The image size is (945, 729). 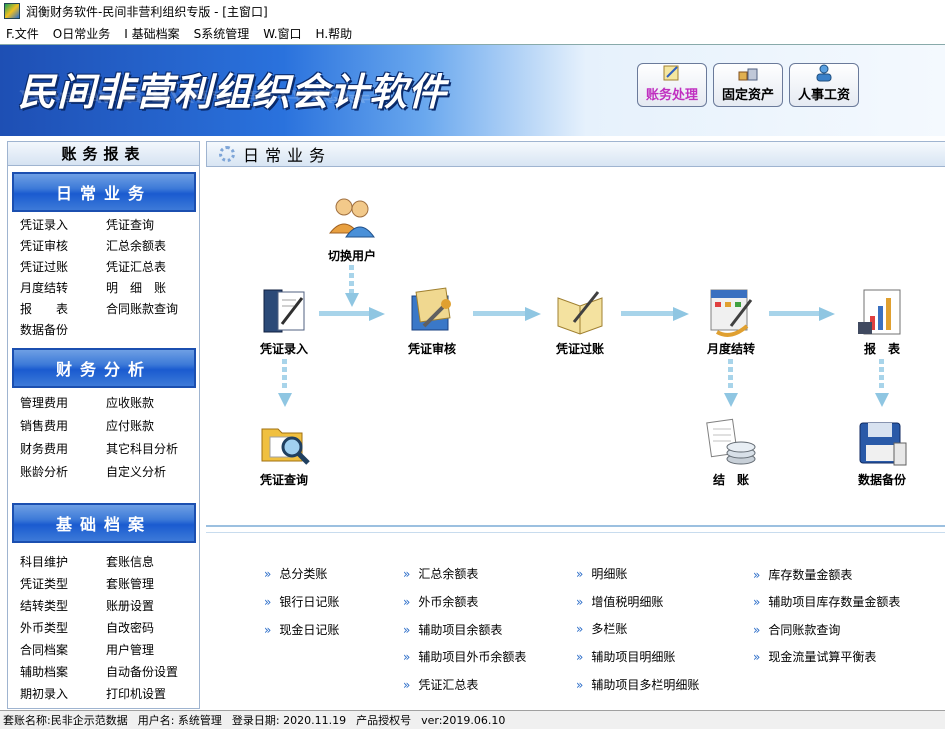 I want to click on app-icon, so click(x=12, y=11).